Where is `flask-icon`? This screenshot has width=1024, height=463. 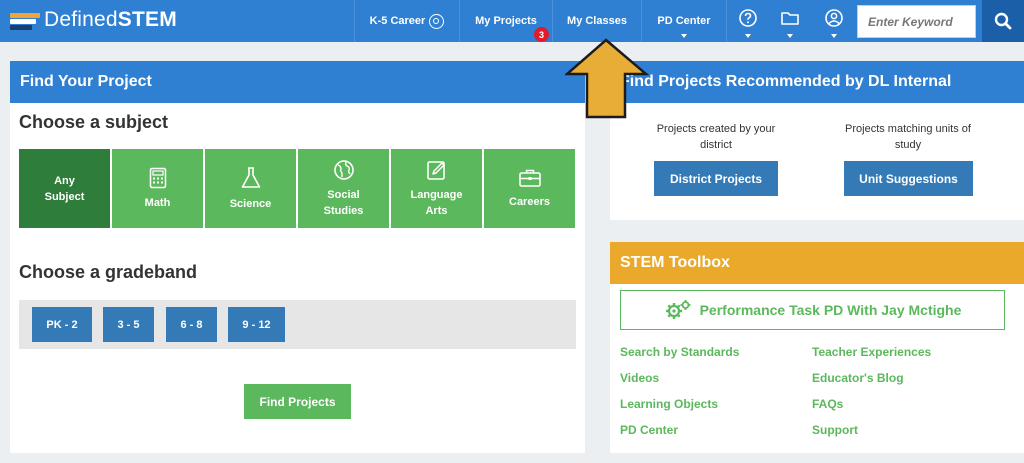
flask-icon is located at coordinates (250, 177).